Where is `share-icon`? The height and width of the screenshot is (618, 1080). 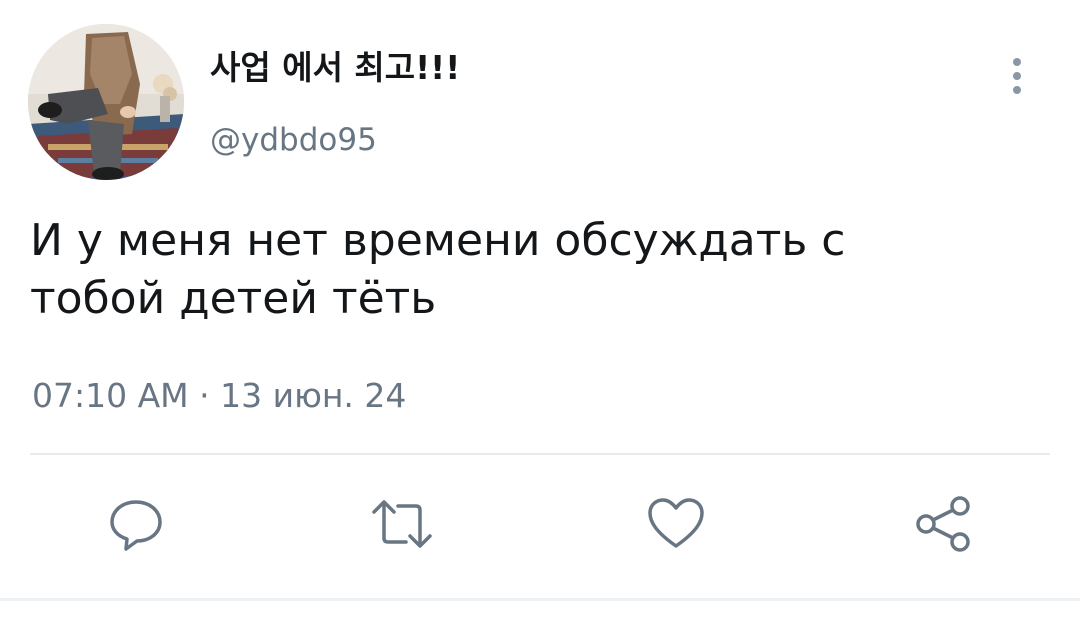 share-icon is located at coordinates (943, 524).